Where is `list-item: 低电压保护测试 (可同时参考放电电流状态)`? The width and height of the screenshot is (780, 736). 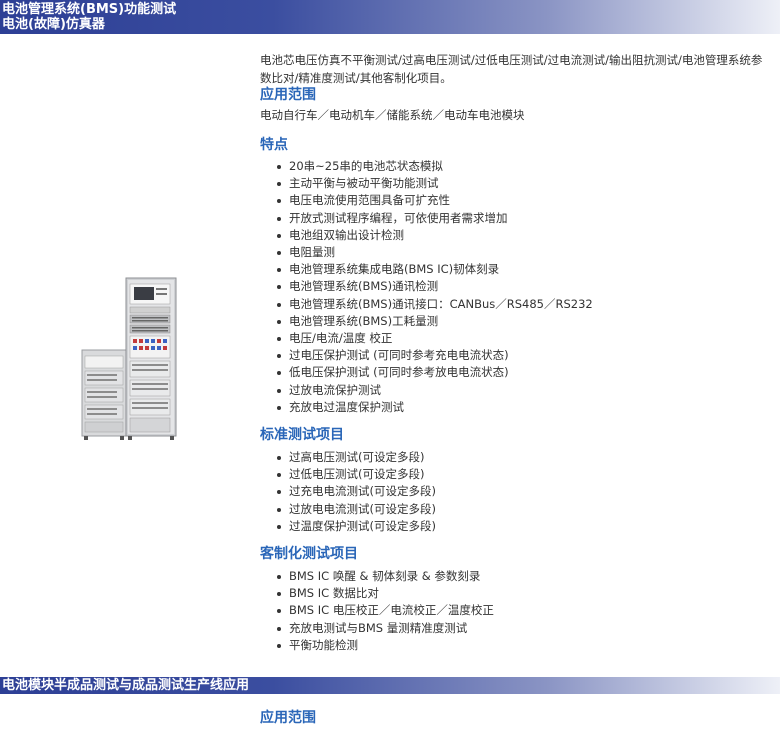
list-item: 低电压保护测试 (可同时参考放电电流状态) is located at coordinates (520, 372).